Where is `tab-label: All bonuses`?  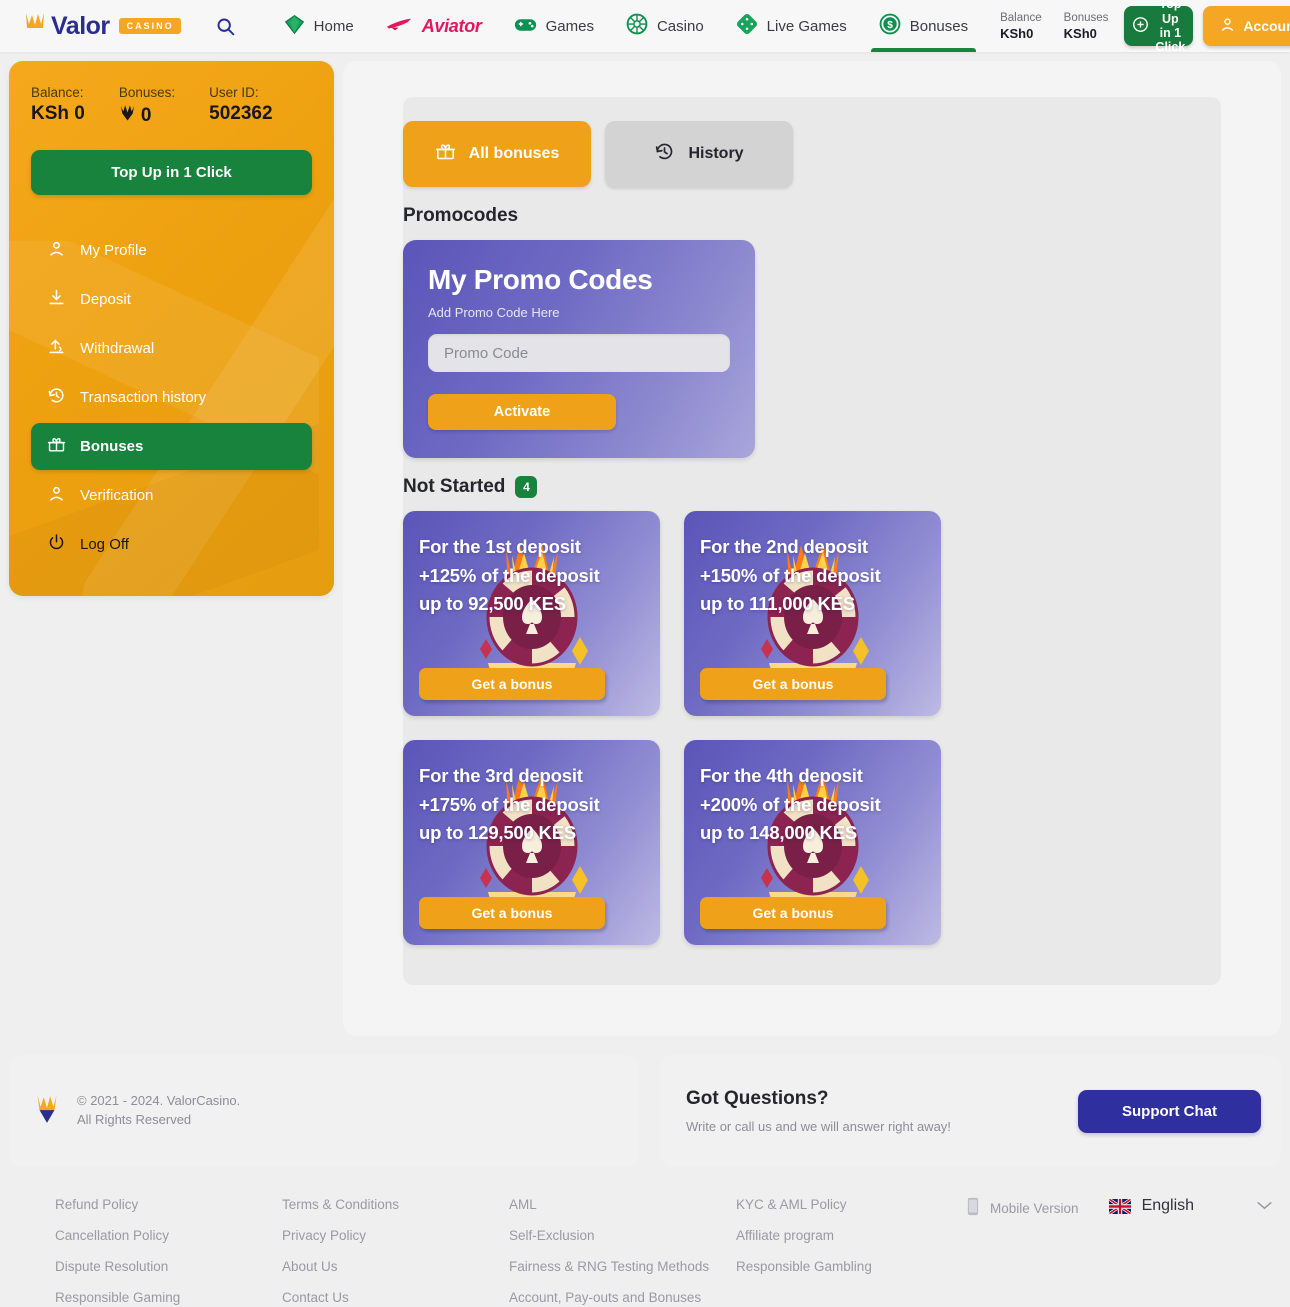
tab-label: All bonuses is located at coordinates (514, 153).